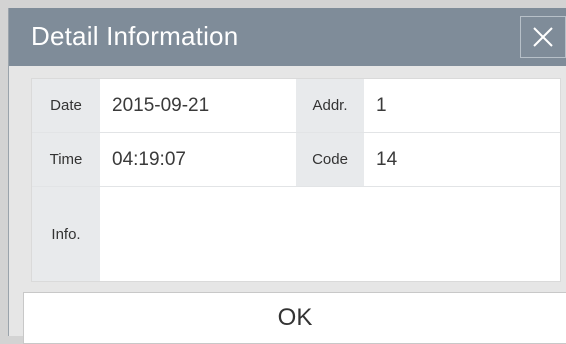 The height and width of the screenshot is (344, 566). I want to click on close-icon, so click(543, 37).